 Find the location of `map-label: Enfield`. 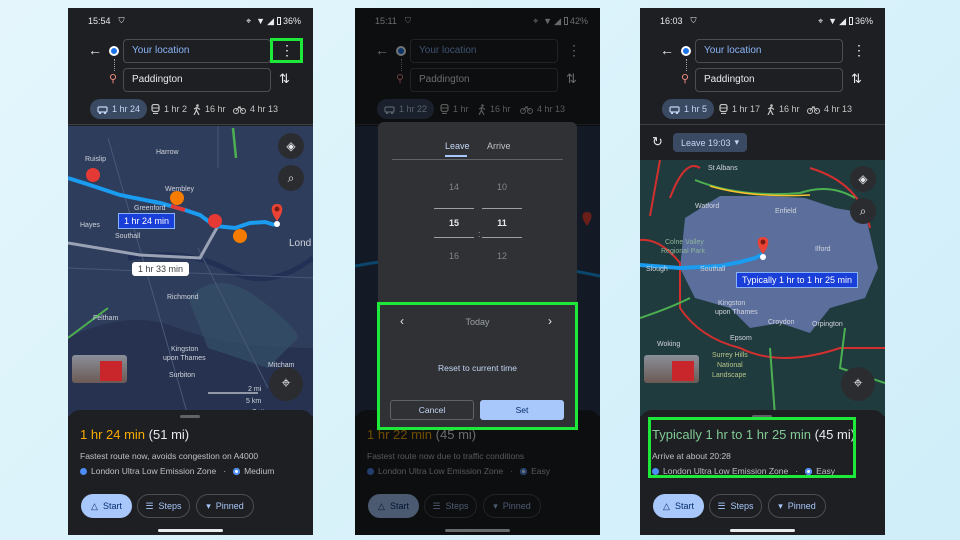

map-label: Enfield is located at coordinates (786, 211).